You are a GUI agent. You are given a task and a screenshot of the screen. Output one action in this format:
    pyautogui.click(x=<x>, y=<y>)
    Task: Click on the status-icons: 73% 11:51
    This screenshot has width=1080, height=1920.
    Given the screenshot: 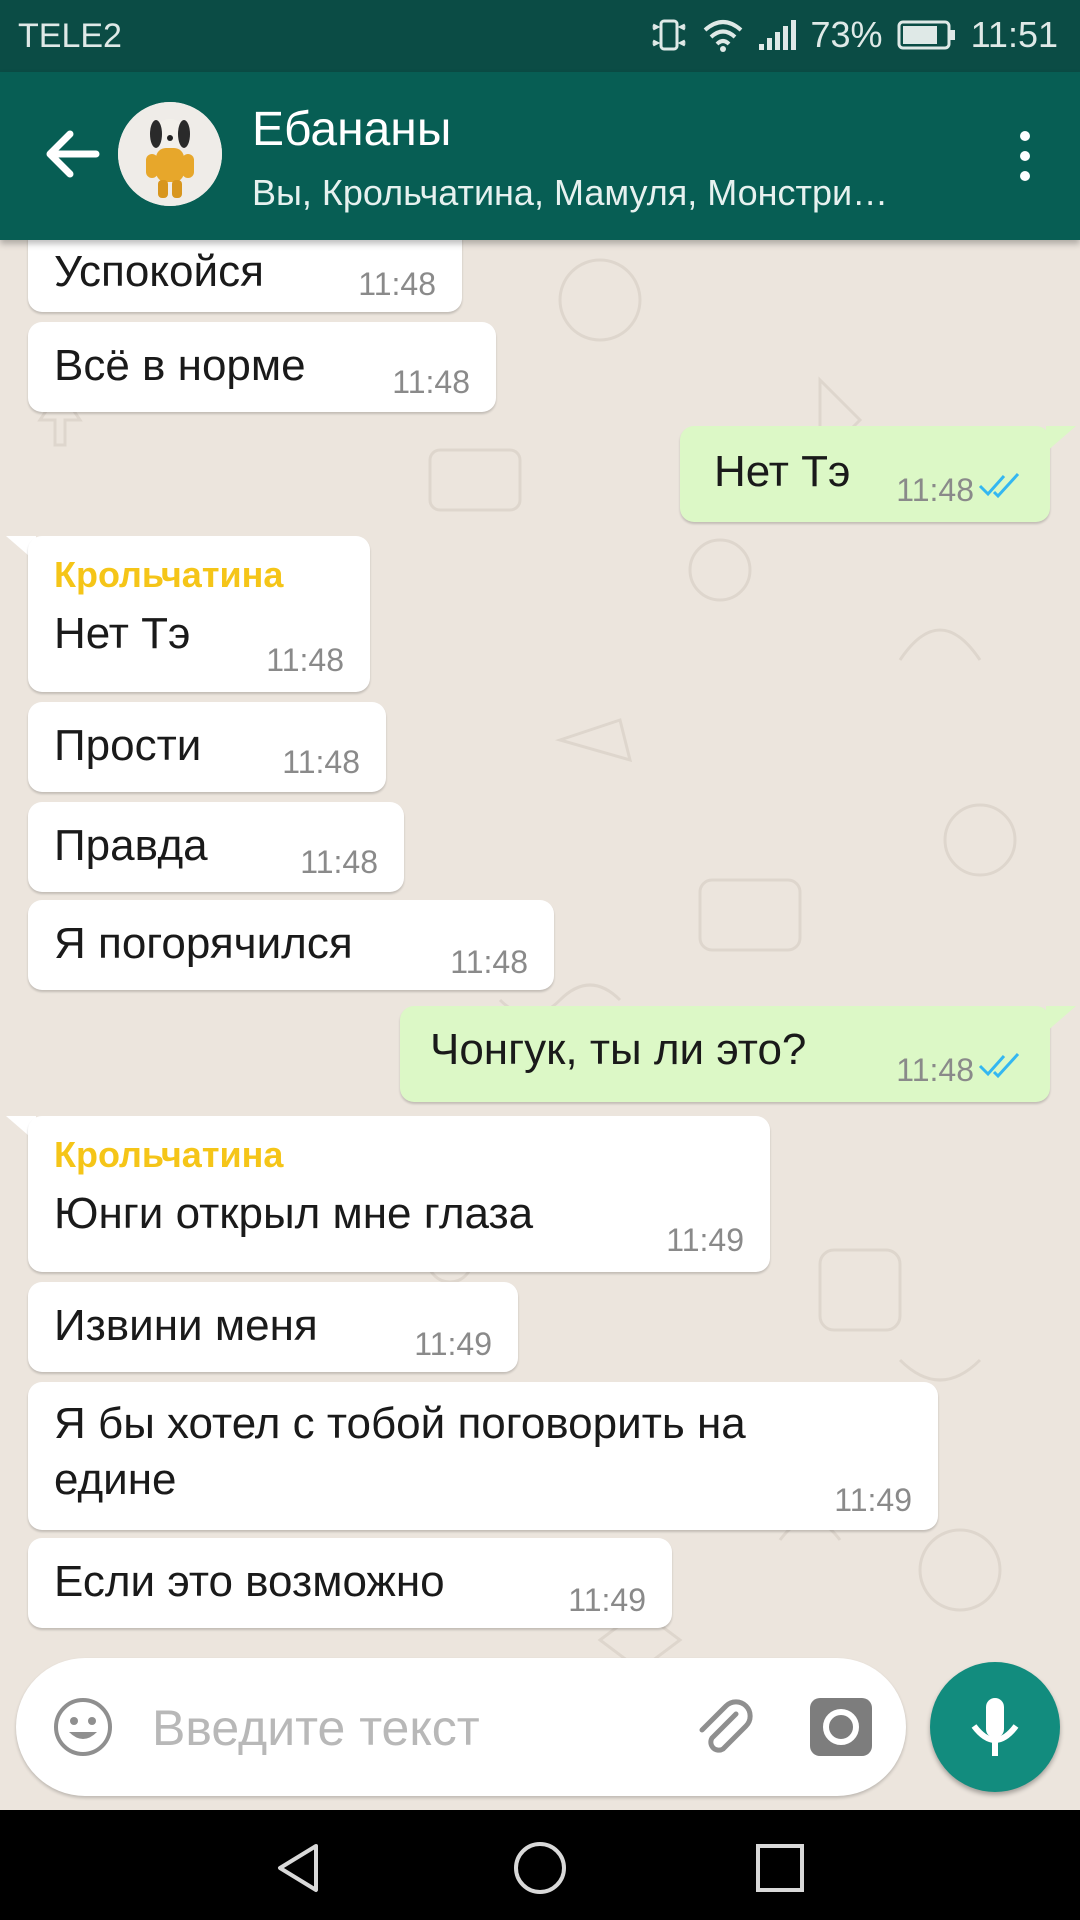 What is the action you would take?
    pyautogui.click(x=853, y=35)
    